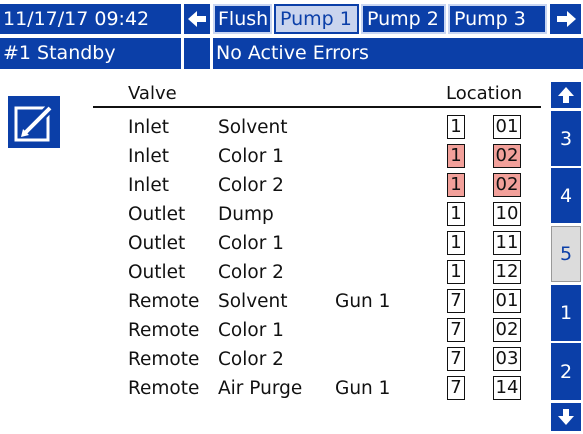  Describe the element at coordinates (507, 272) in the screenshot. I see `location-valve: 12` at that location.